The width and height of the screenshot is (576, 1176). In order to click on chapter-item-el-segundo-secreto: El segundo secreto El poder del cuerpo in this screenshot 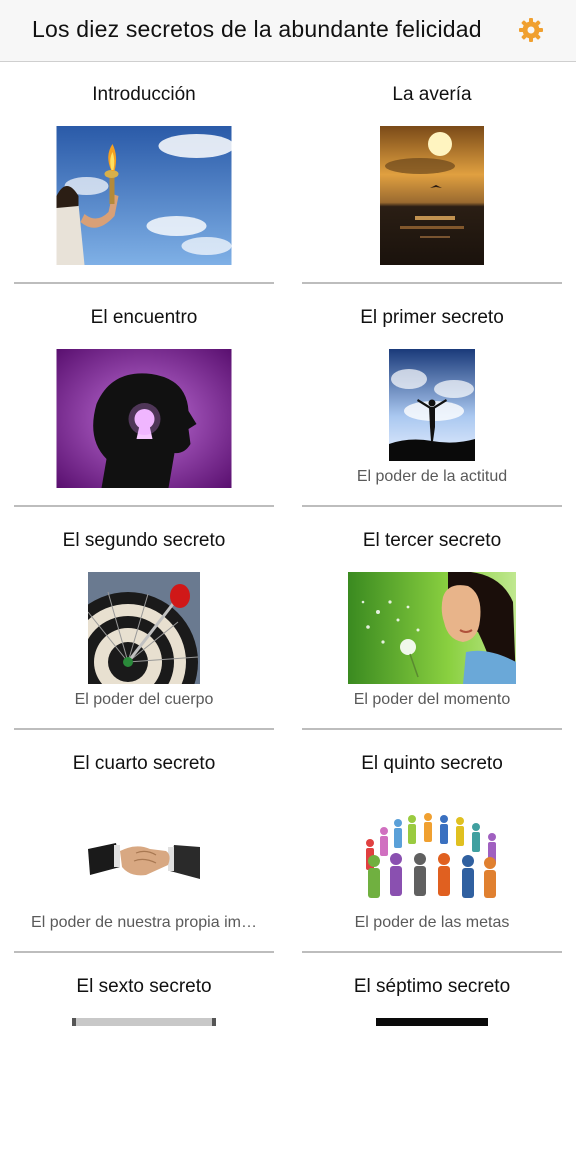, I will do `click(144, 619)`.